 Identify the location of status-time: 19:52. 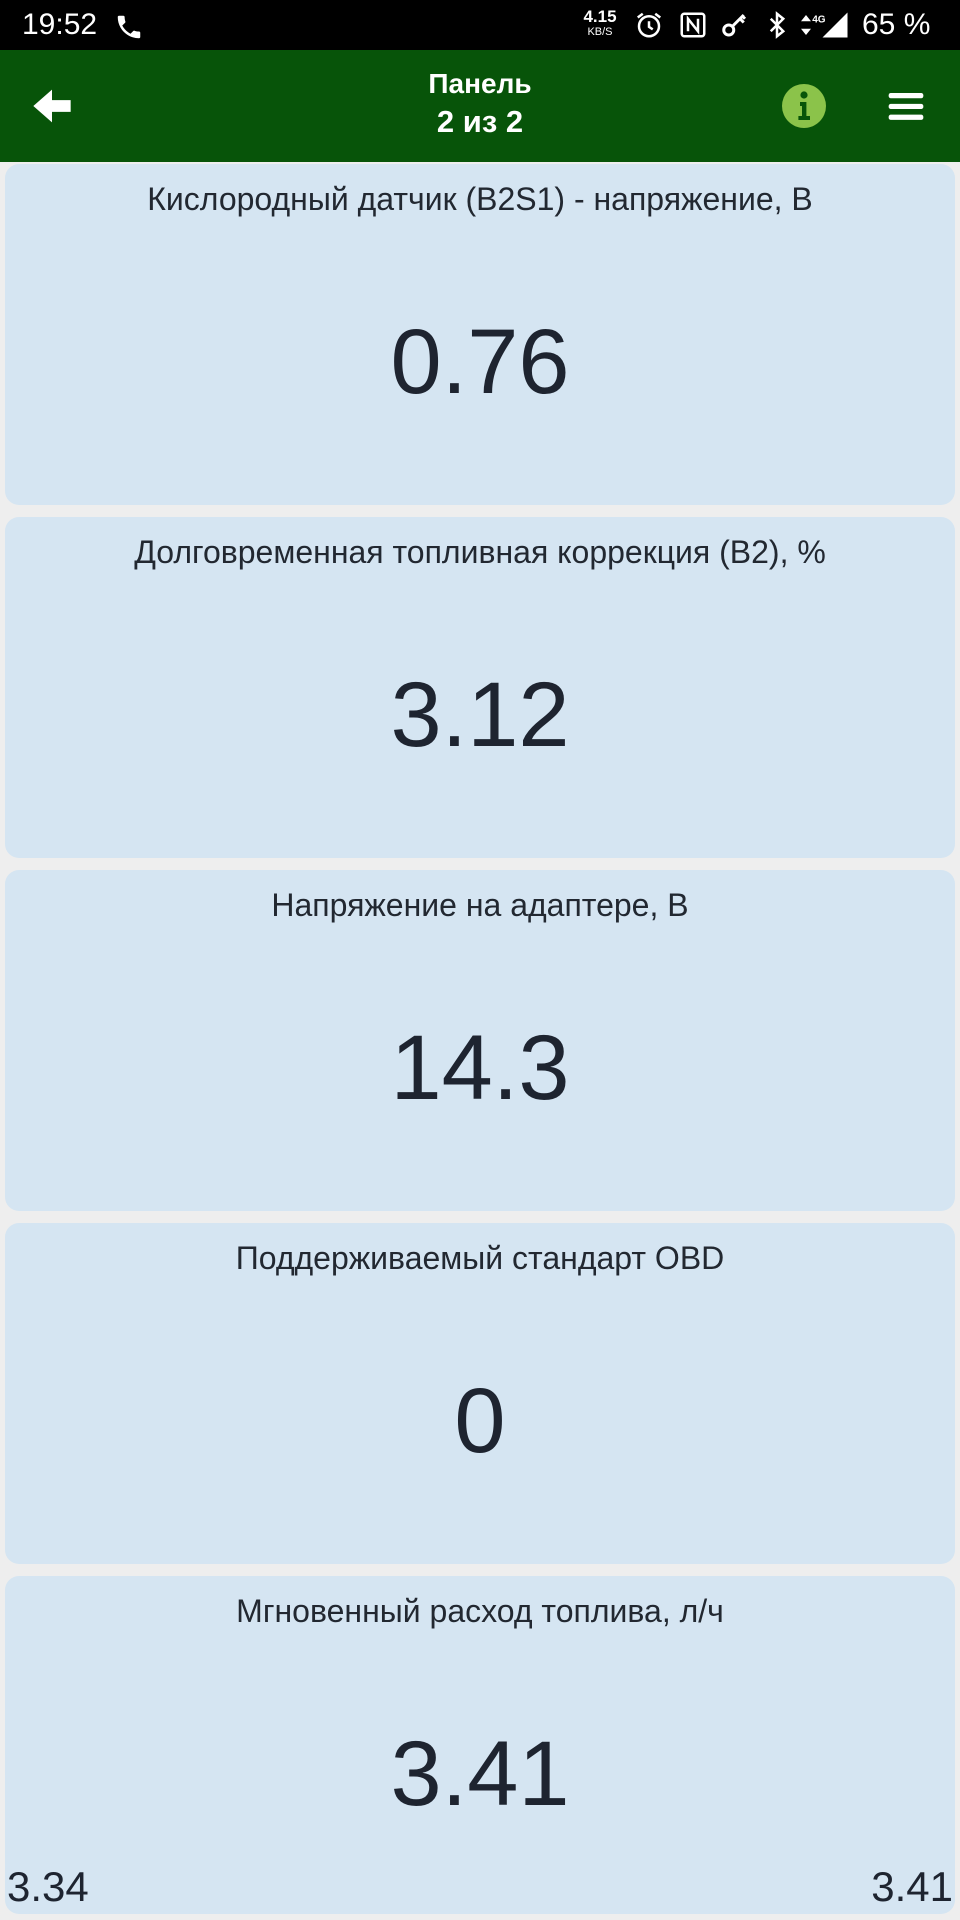
(60, 24).